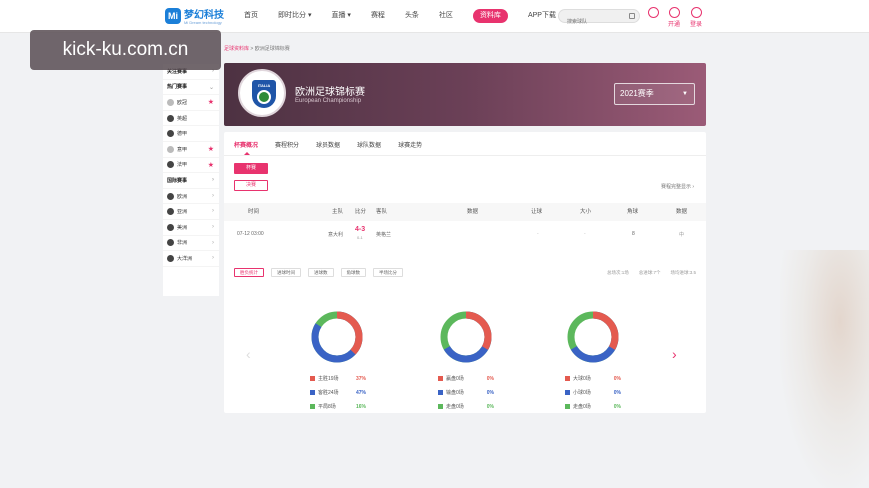  I want to click on sidebar-item-asia: 亚洲 ›, so click(191, 212).